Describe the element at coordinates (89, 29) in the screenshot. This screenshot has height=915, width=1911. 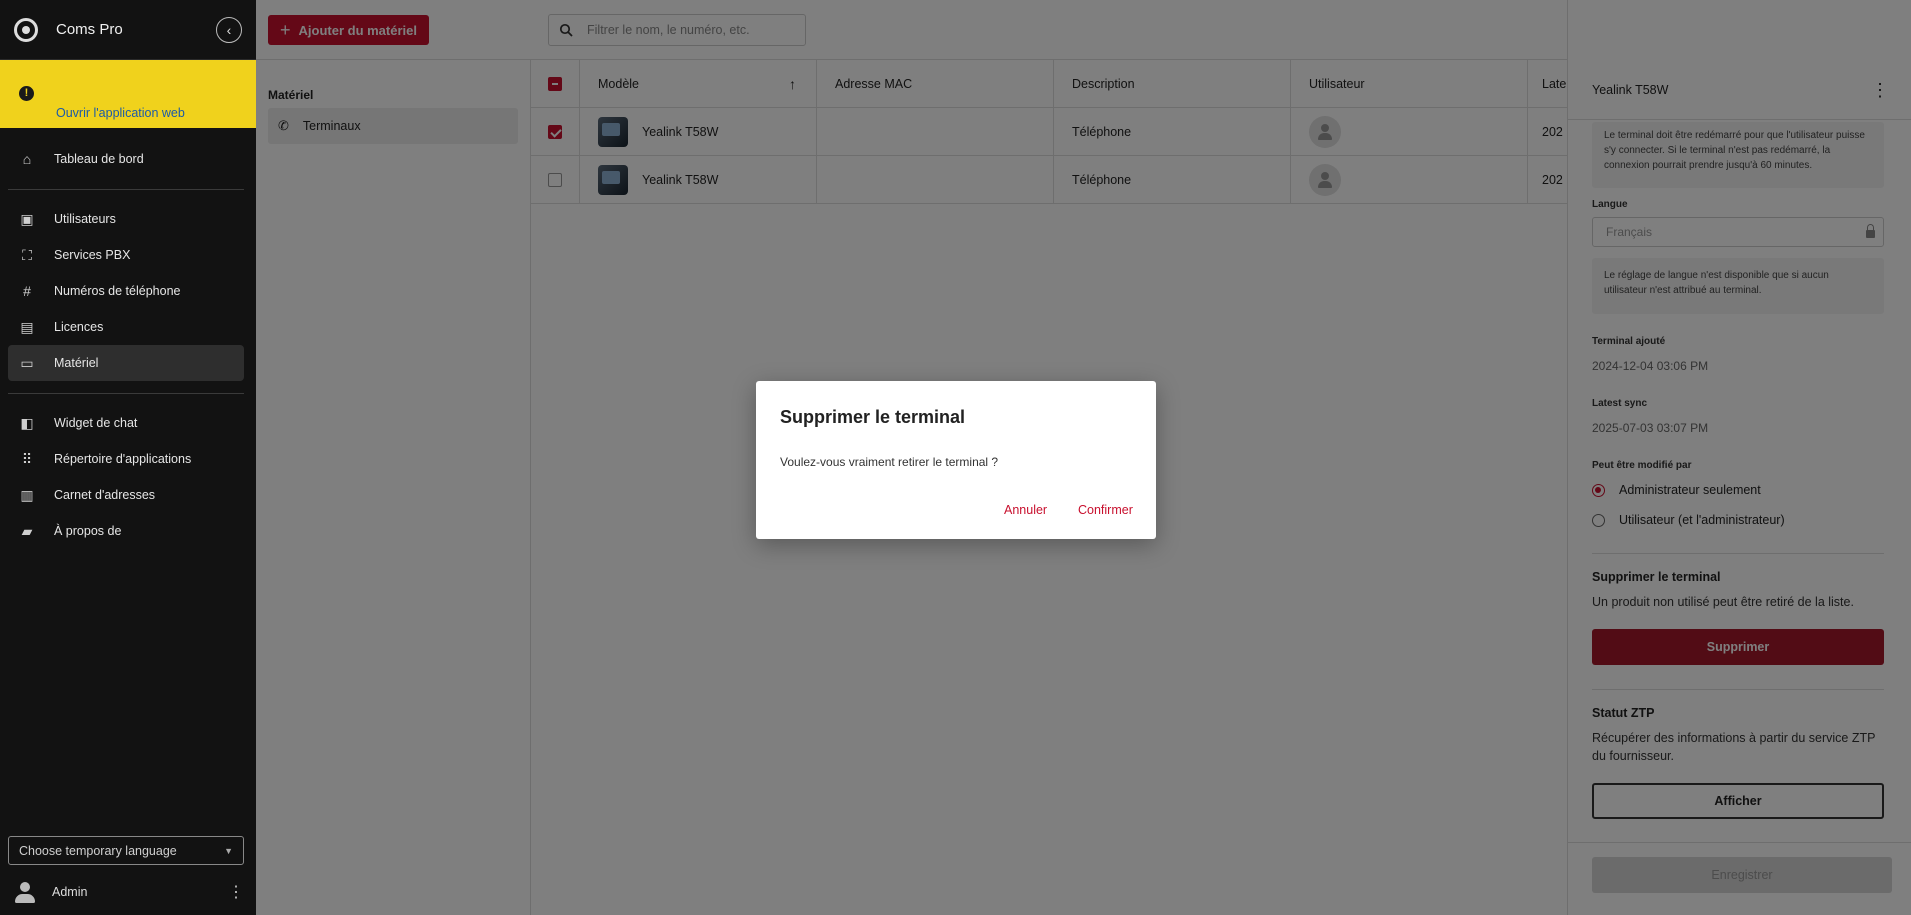
I see `app-title: Coms Pro` at that location.